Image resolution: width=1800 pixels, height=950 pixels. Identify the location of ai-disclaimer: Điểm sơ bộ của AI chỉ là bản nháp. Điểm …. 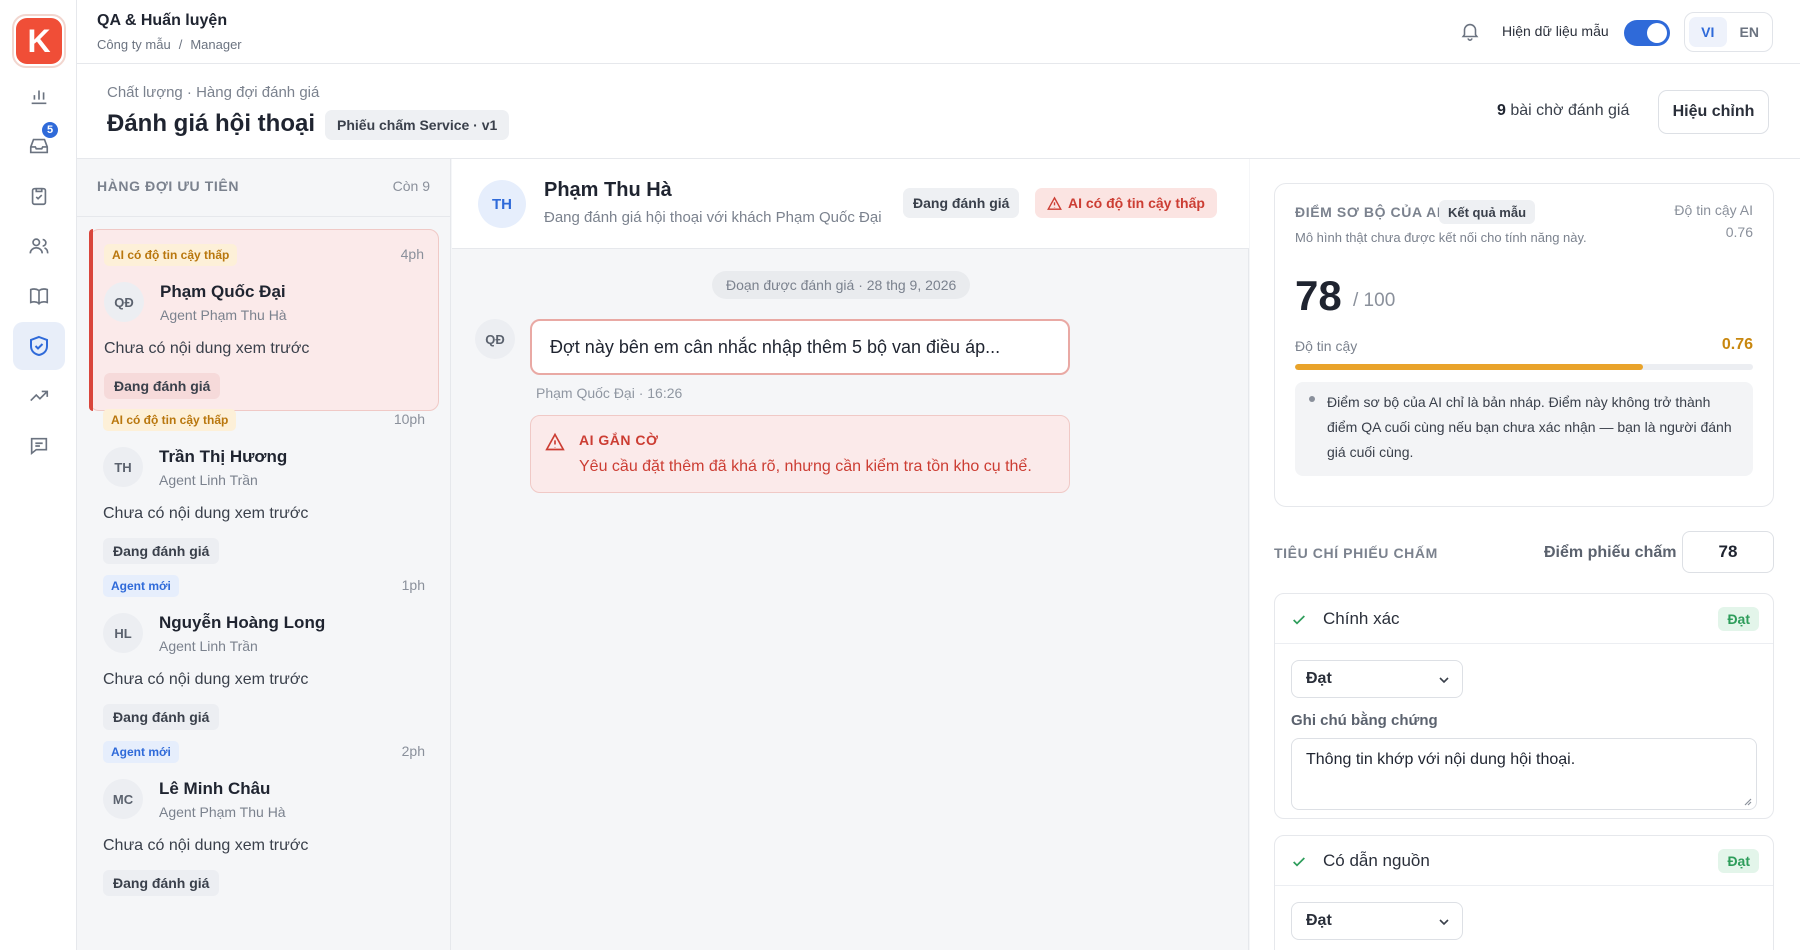
(1524, 429).